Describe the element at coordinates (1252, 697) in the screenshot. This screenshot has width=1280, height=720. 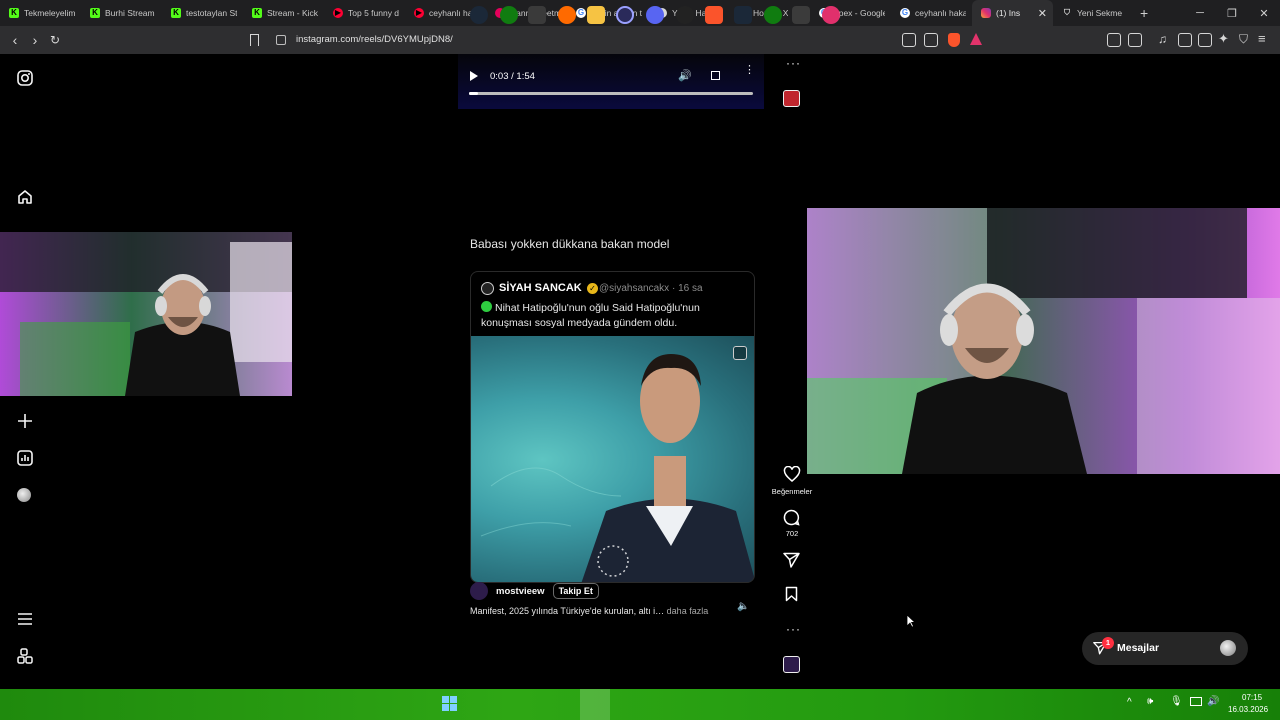
I see `clock-time: 07:15` at that location.